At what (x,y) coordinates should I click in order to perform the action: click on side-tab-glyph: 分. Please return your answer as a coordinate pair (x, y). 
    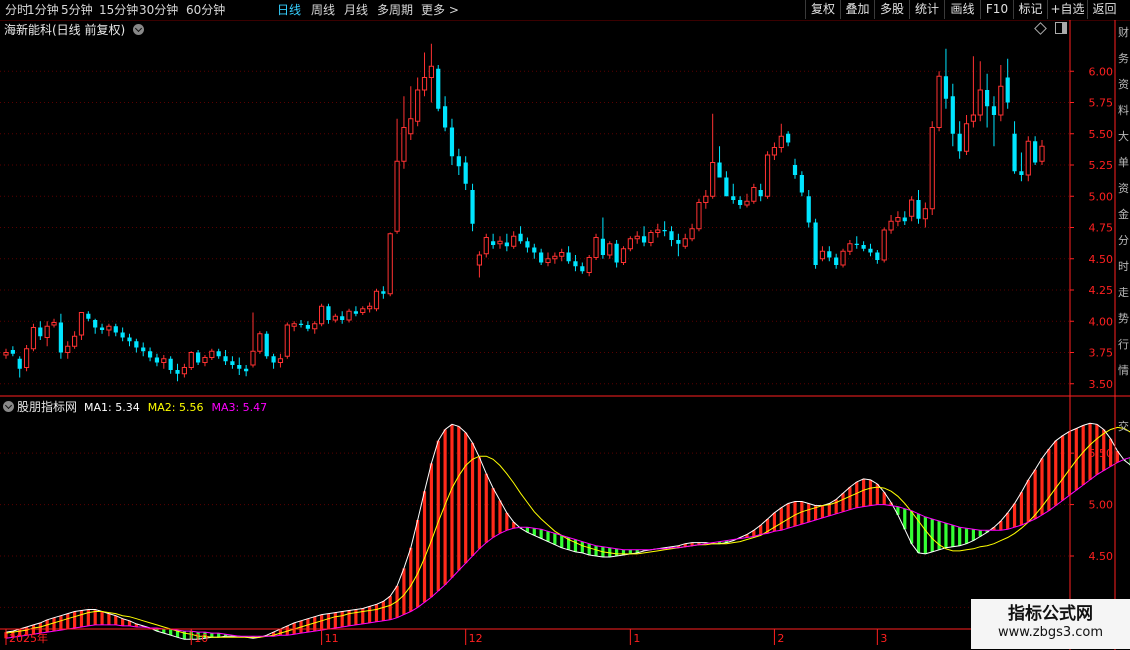
    Looking at the image, I should click on (1123, 240).